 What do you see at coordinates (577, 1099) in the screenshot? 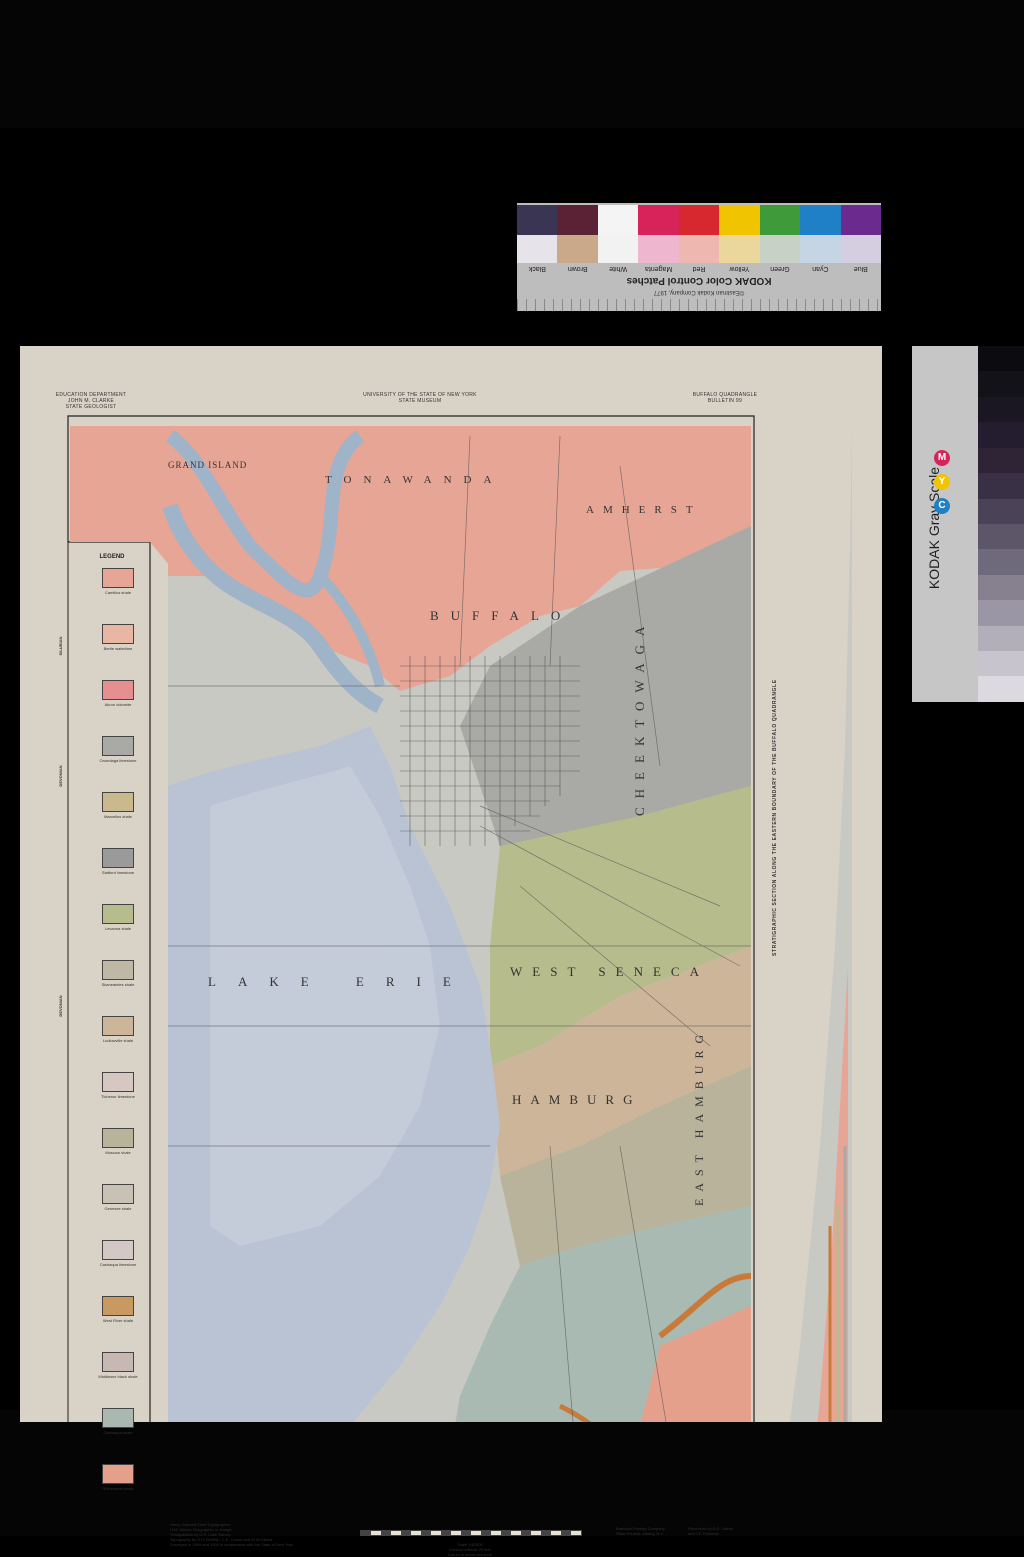
I see `place-hamburg: HAMBURG` at bounding box center [577, 1099].